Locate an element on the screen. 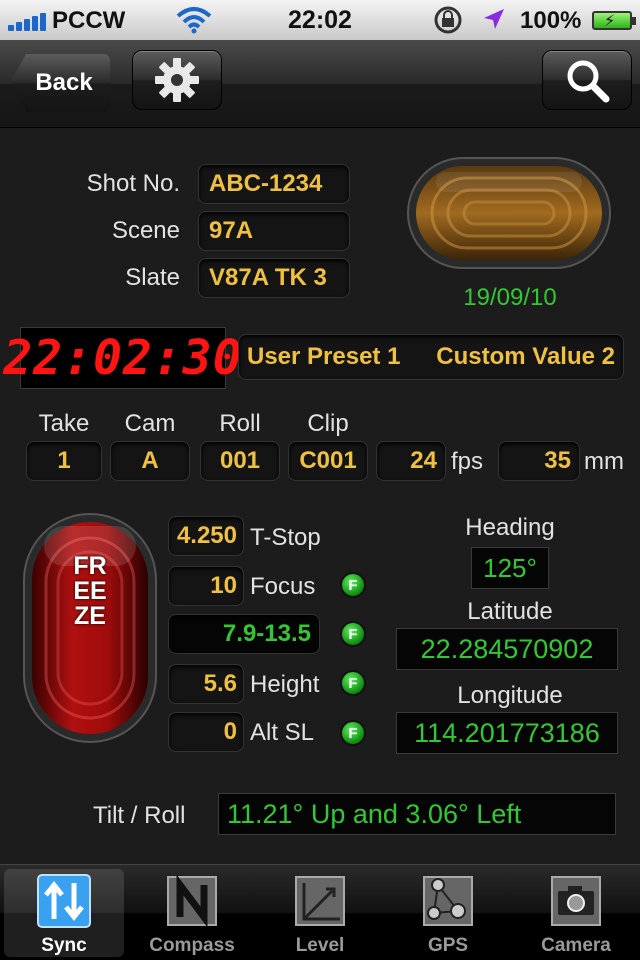 The image size is (640, 960). shot-no-label: Shot No. is located at coordinates (133, 183).